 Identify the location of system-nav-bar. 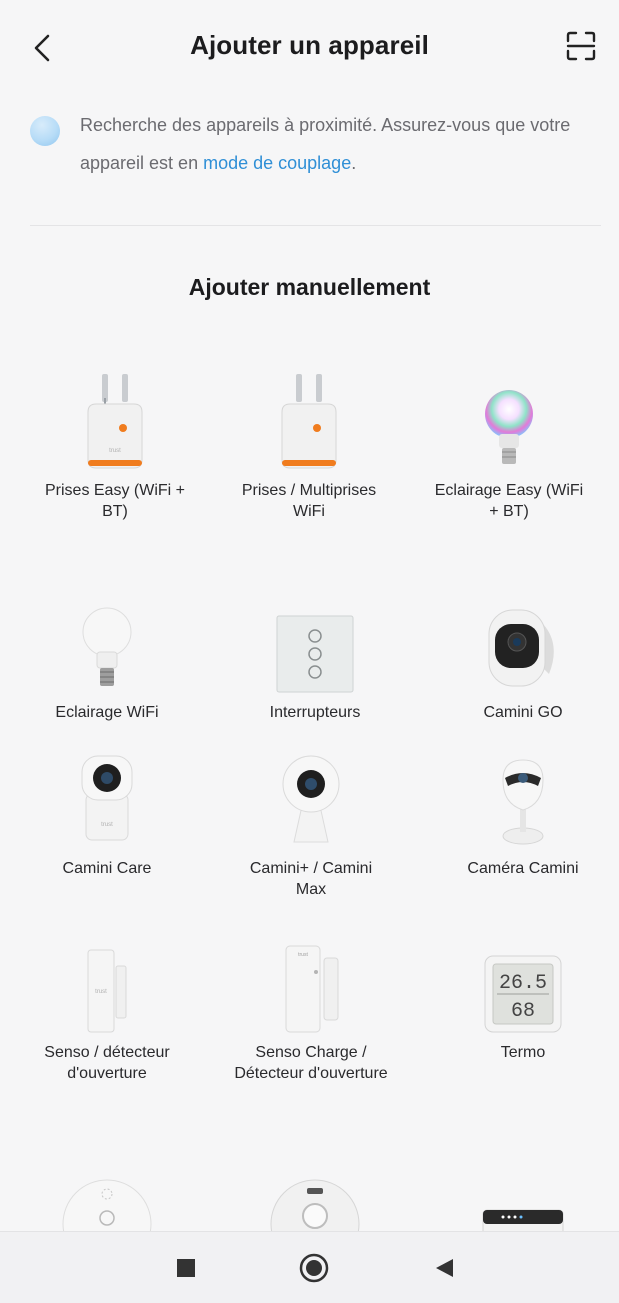
(309, 1267).